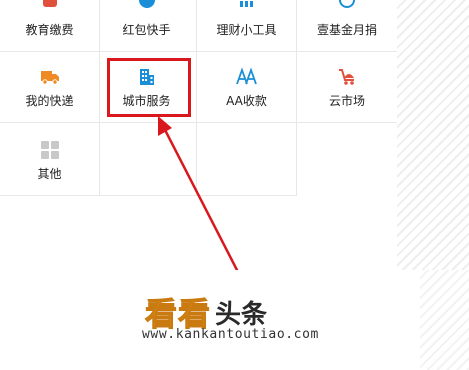  I want to click on watermark-logo-sub: 头条, so click(241, 314).